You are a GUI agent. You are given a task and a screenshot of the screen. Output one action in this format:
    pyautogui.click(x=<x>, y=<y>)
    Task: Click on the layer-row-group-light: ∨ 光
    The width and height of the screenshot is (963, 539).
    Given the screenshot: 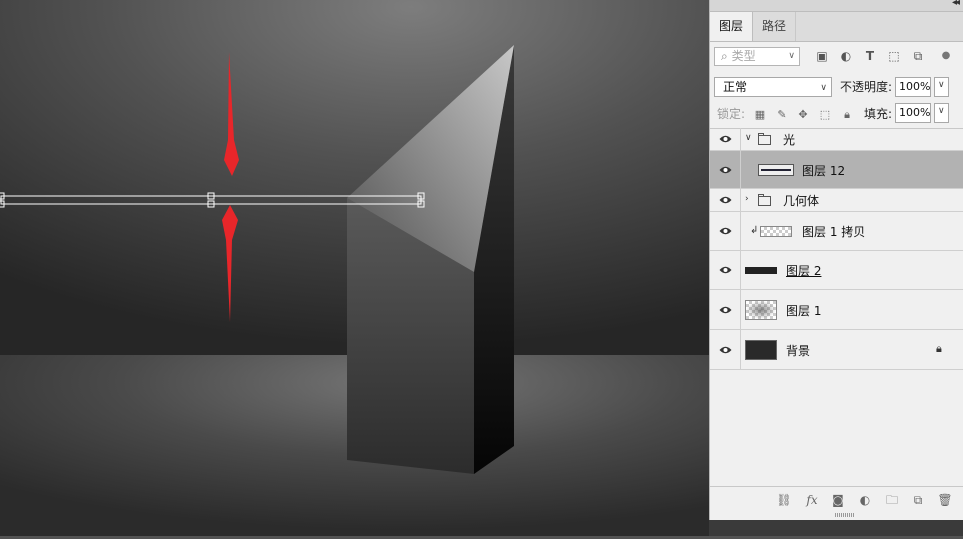 What is the action you would take?
    pyautogui.click(x=836, y=139)
    